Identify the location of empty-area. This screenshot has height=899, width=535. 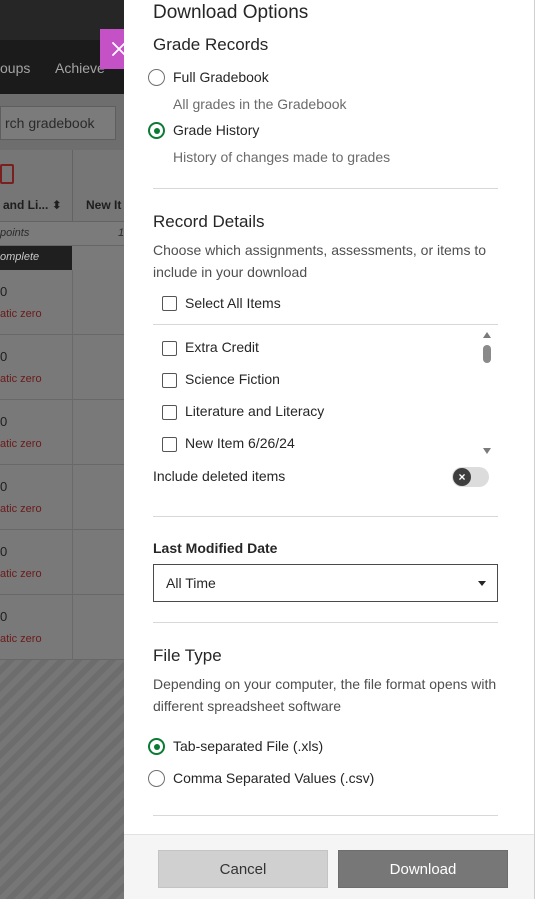
(62, 779).